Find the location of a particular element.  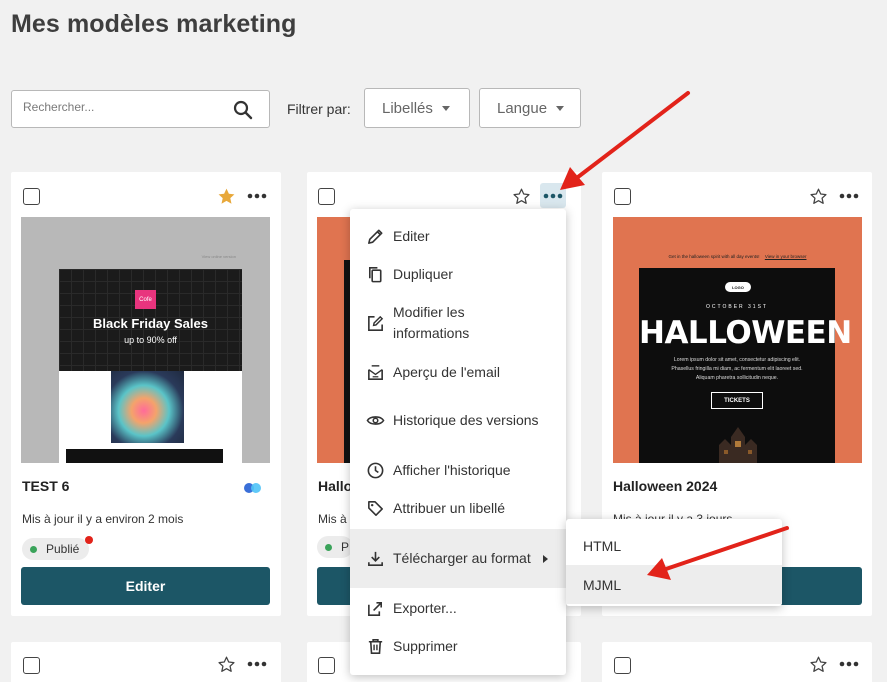

chevron-right-icon is located at coordinates (545, 558).